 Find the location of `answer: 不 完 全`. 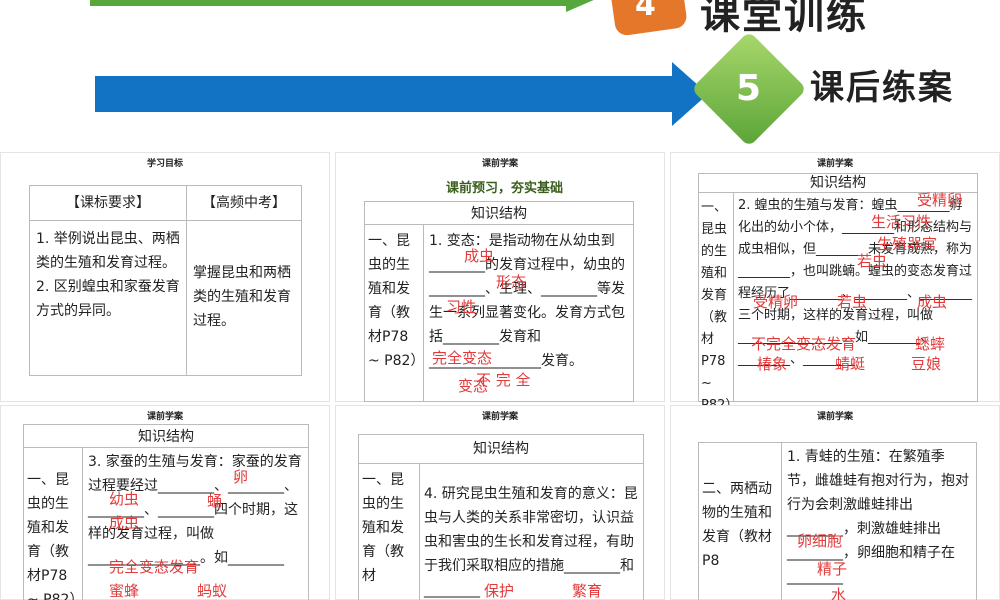

answer: 不 完 全 is located at coordinates (503, 380).